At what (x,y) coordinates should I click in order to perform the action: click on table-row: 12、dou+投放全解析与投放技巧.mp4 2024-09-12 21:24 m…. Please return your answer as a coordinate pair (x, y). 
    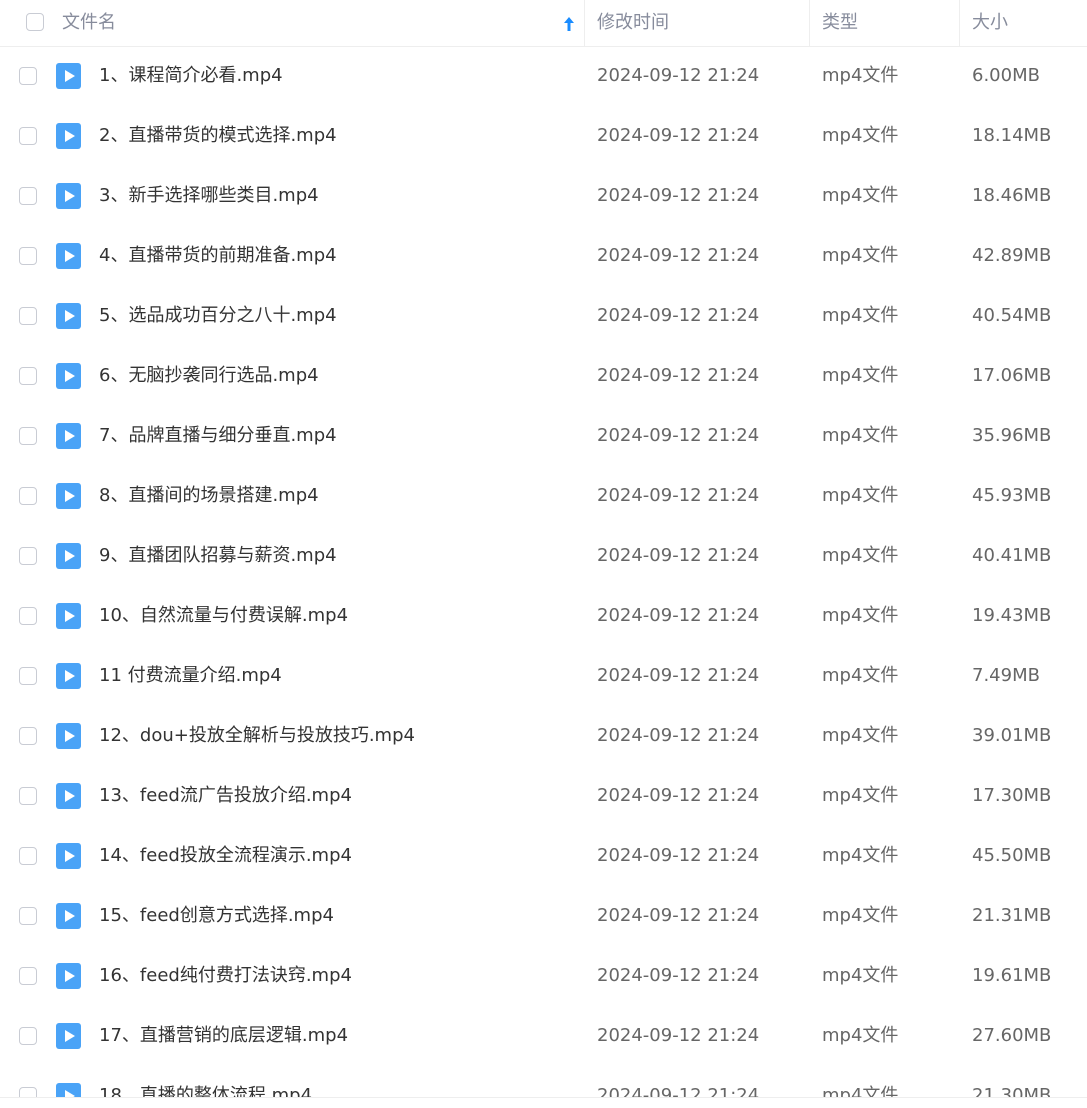
    Looking at the image, I should click on (543, 736).